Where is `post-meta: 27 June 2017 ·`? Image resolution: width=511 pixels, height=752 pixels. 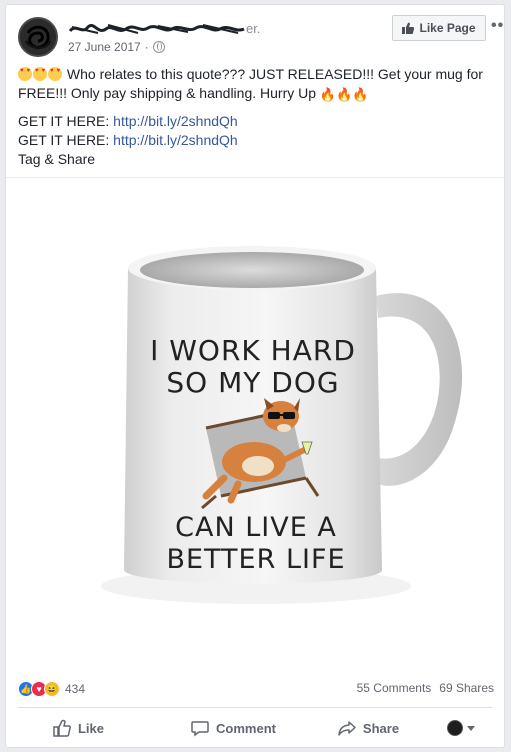
post-meta: 27 June 2017 · is located at coordinates (116, 47).